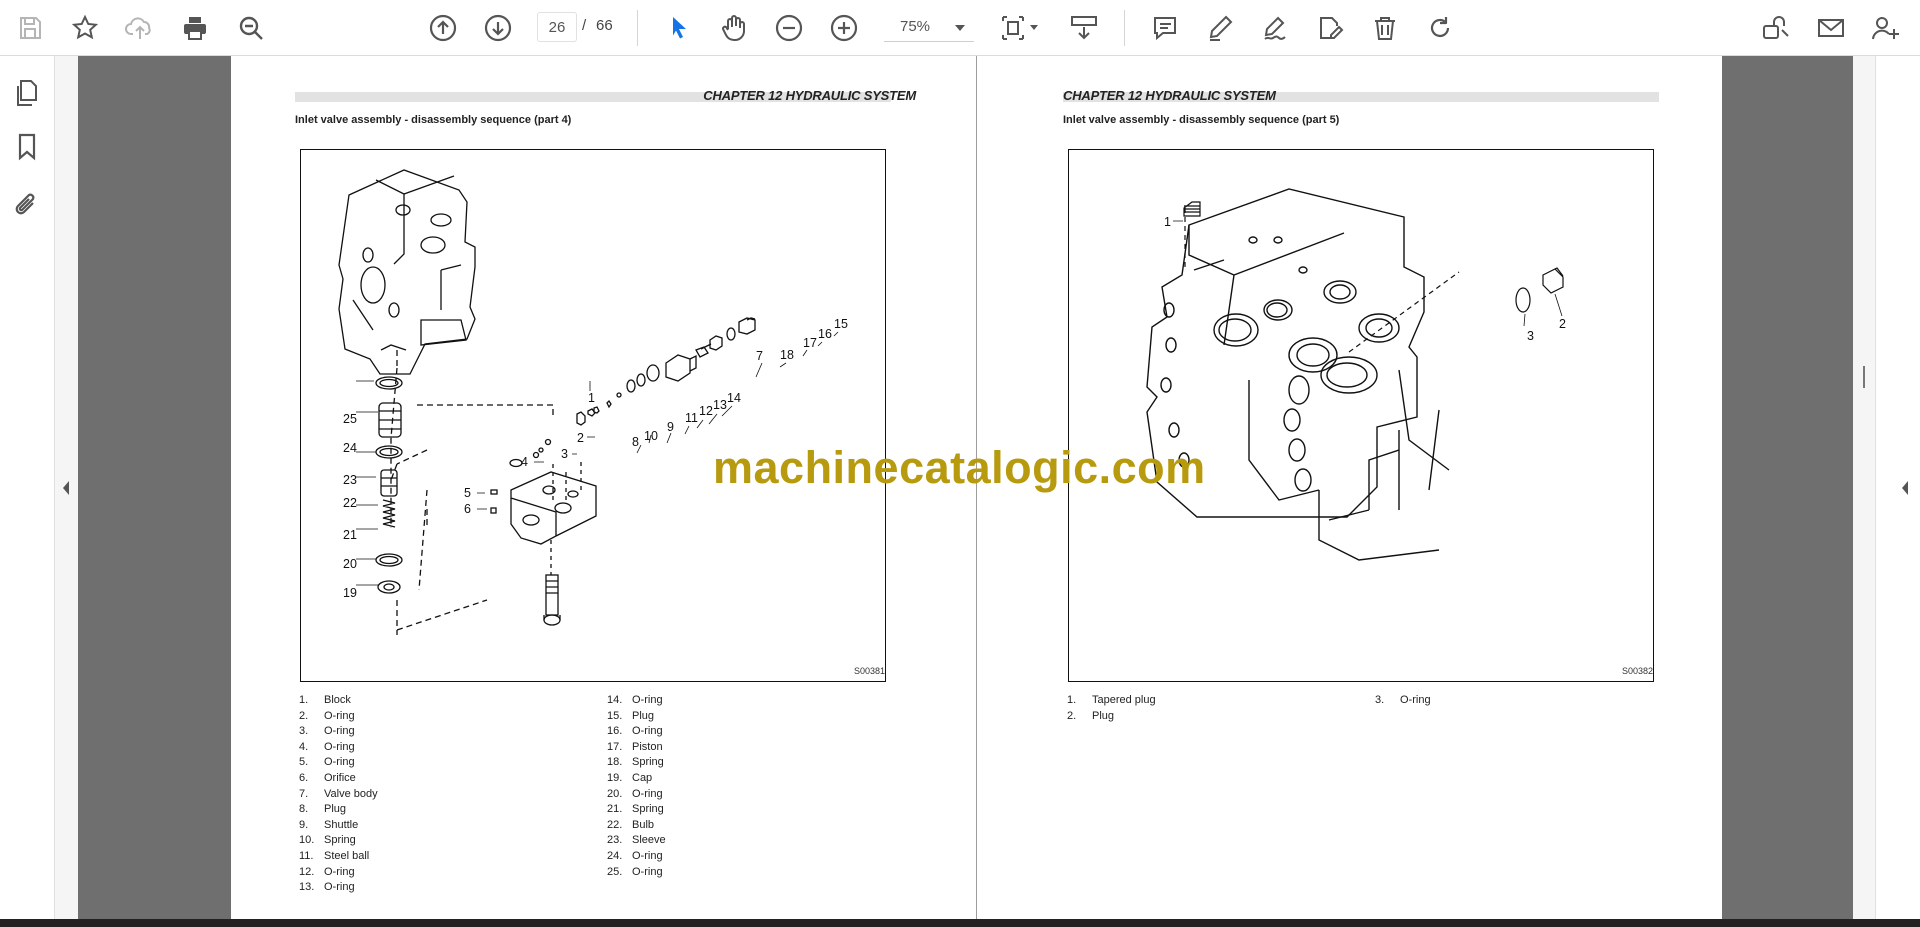  What do you see at coordinates (30, 28) in the screenshot?
I see `save-icon` at bounding box center [30, 28].